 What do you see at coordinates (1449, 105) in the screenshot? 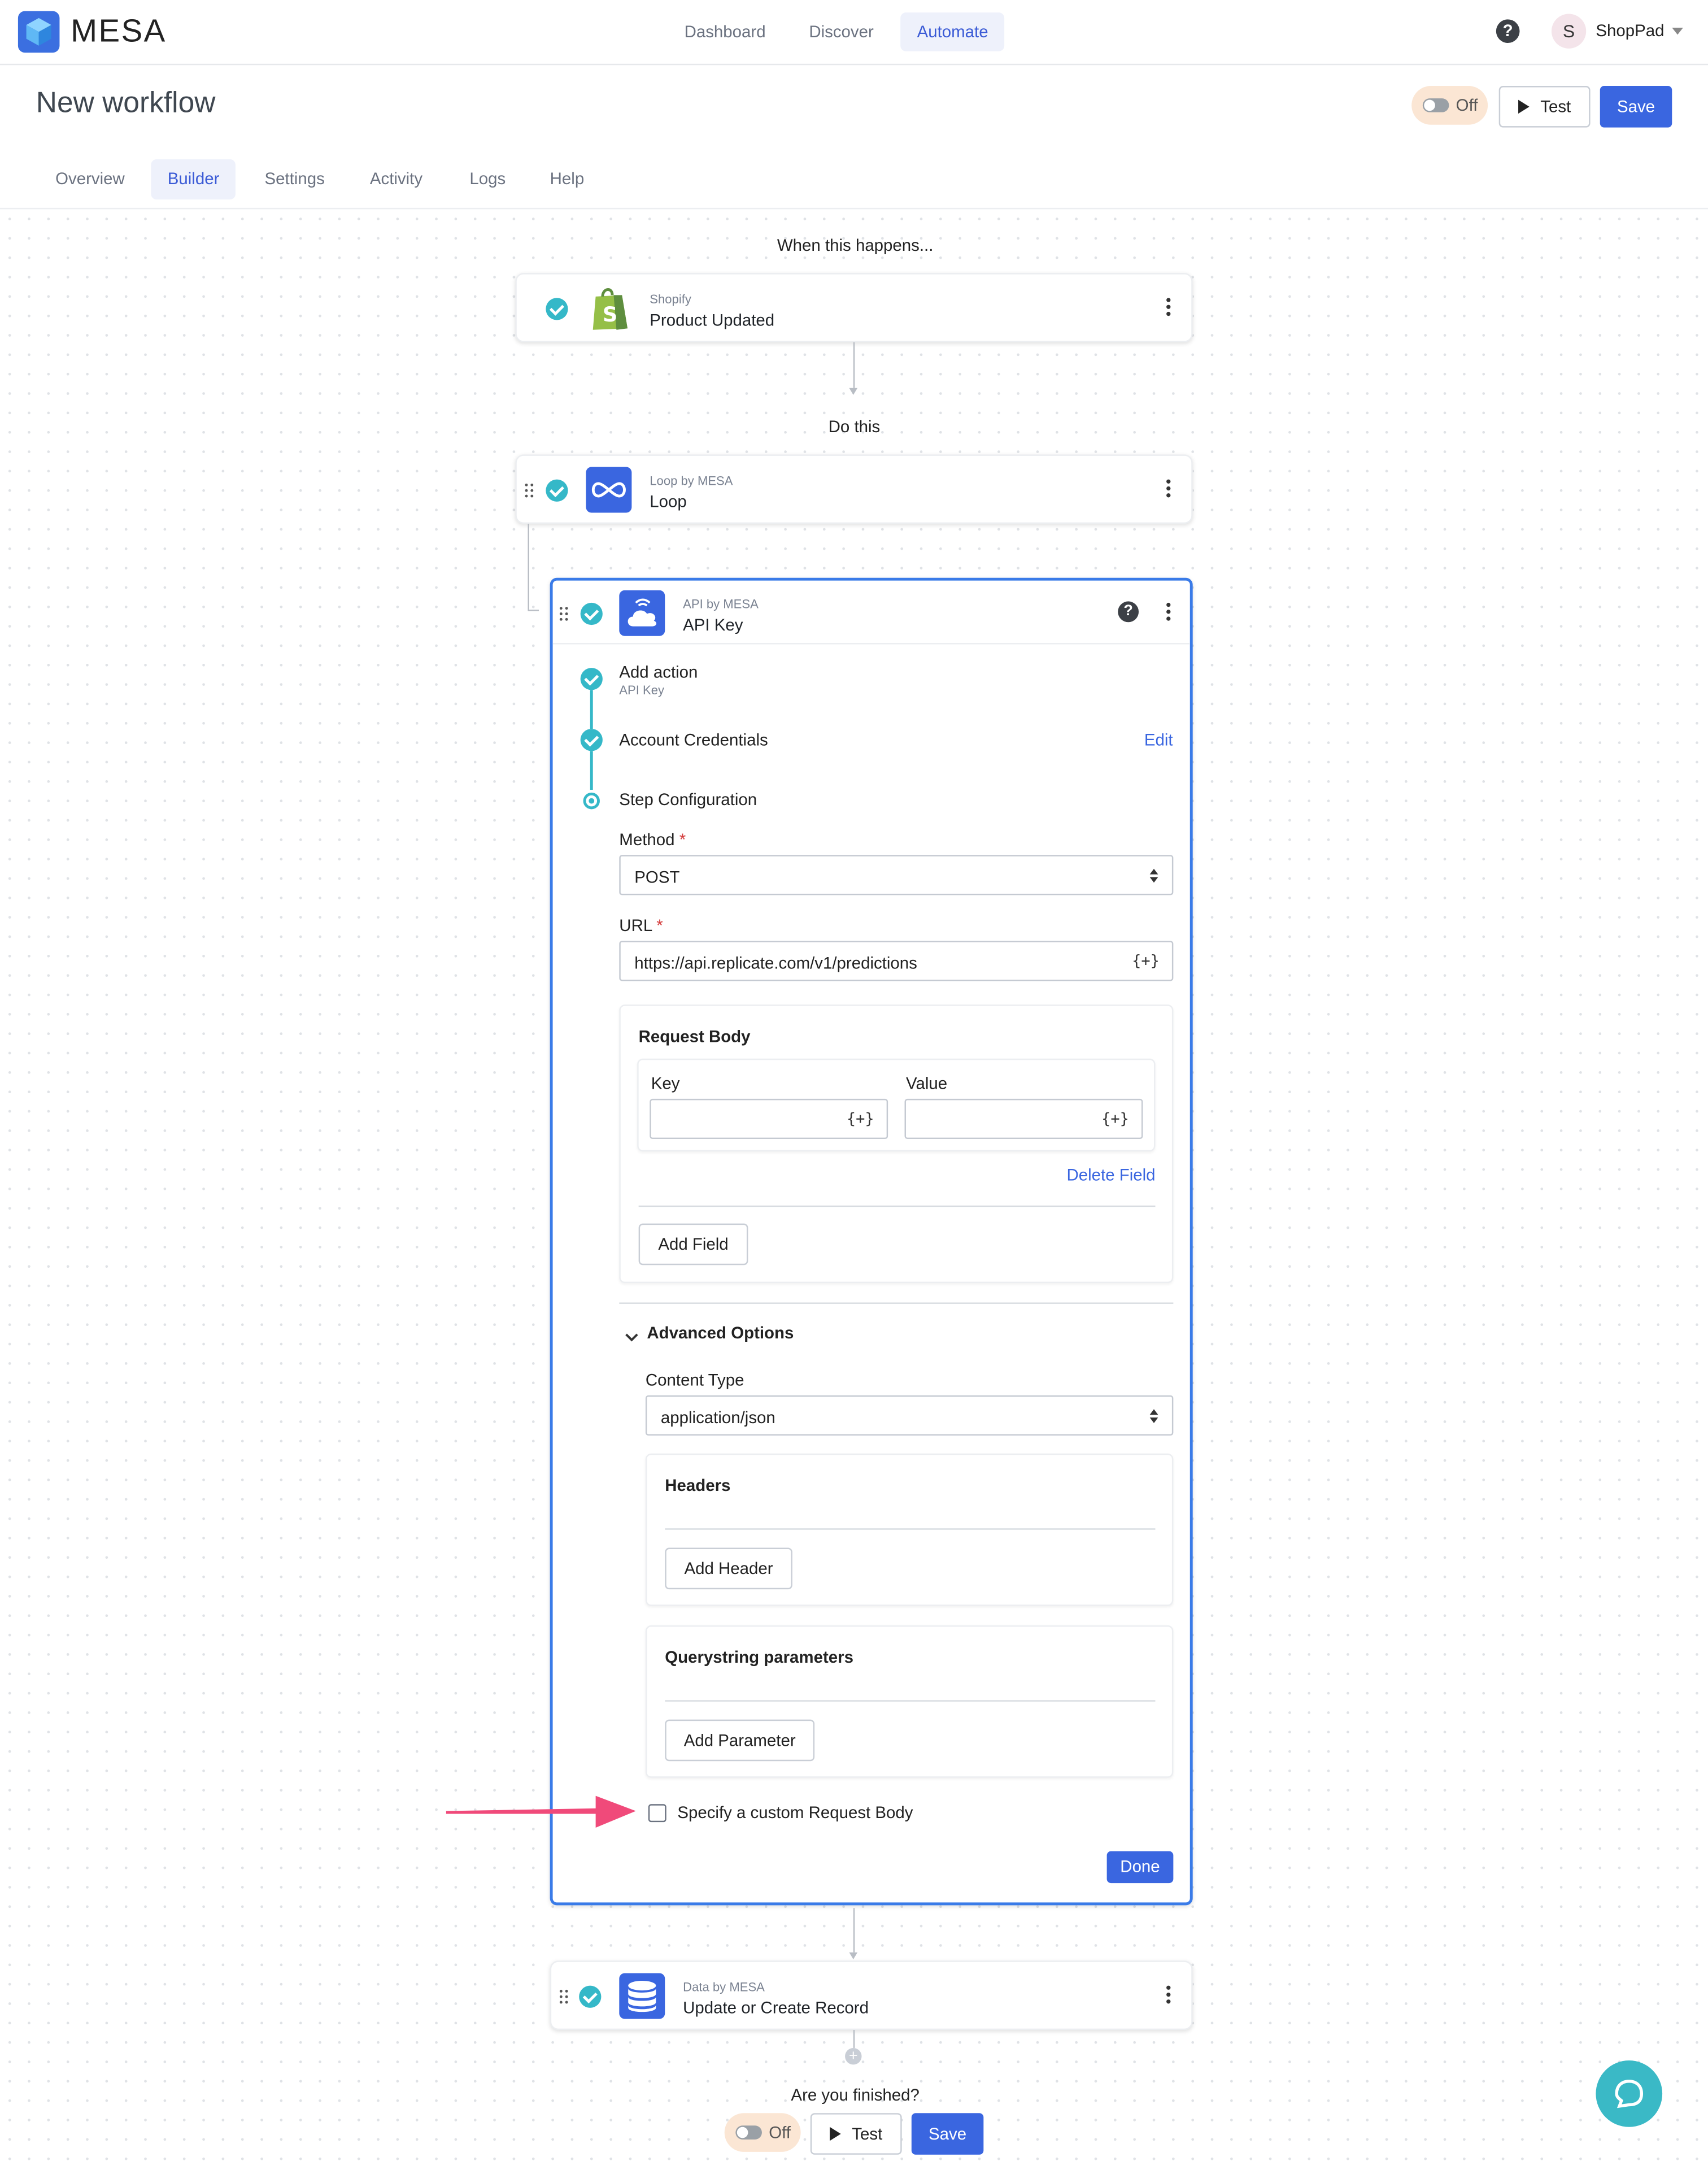
I see `workflow-toggle: Off` at bounding box center [1449, 105].